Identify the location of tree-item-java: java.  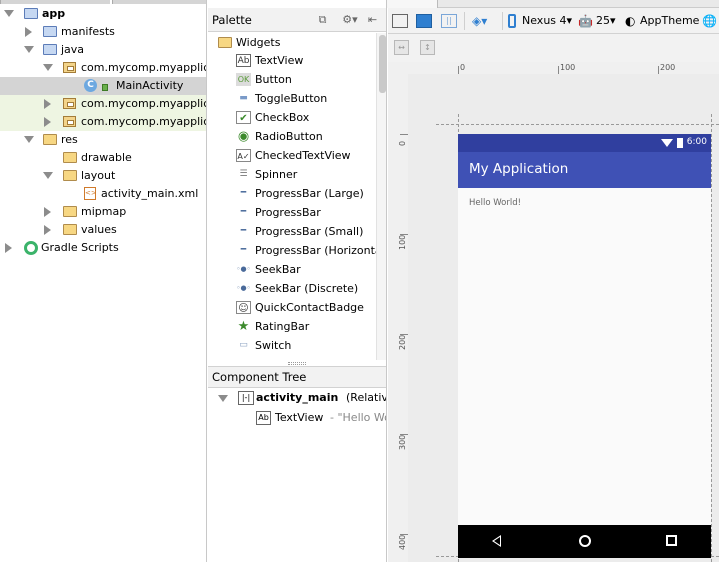
(103, 50).